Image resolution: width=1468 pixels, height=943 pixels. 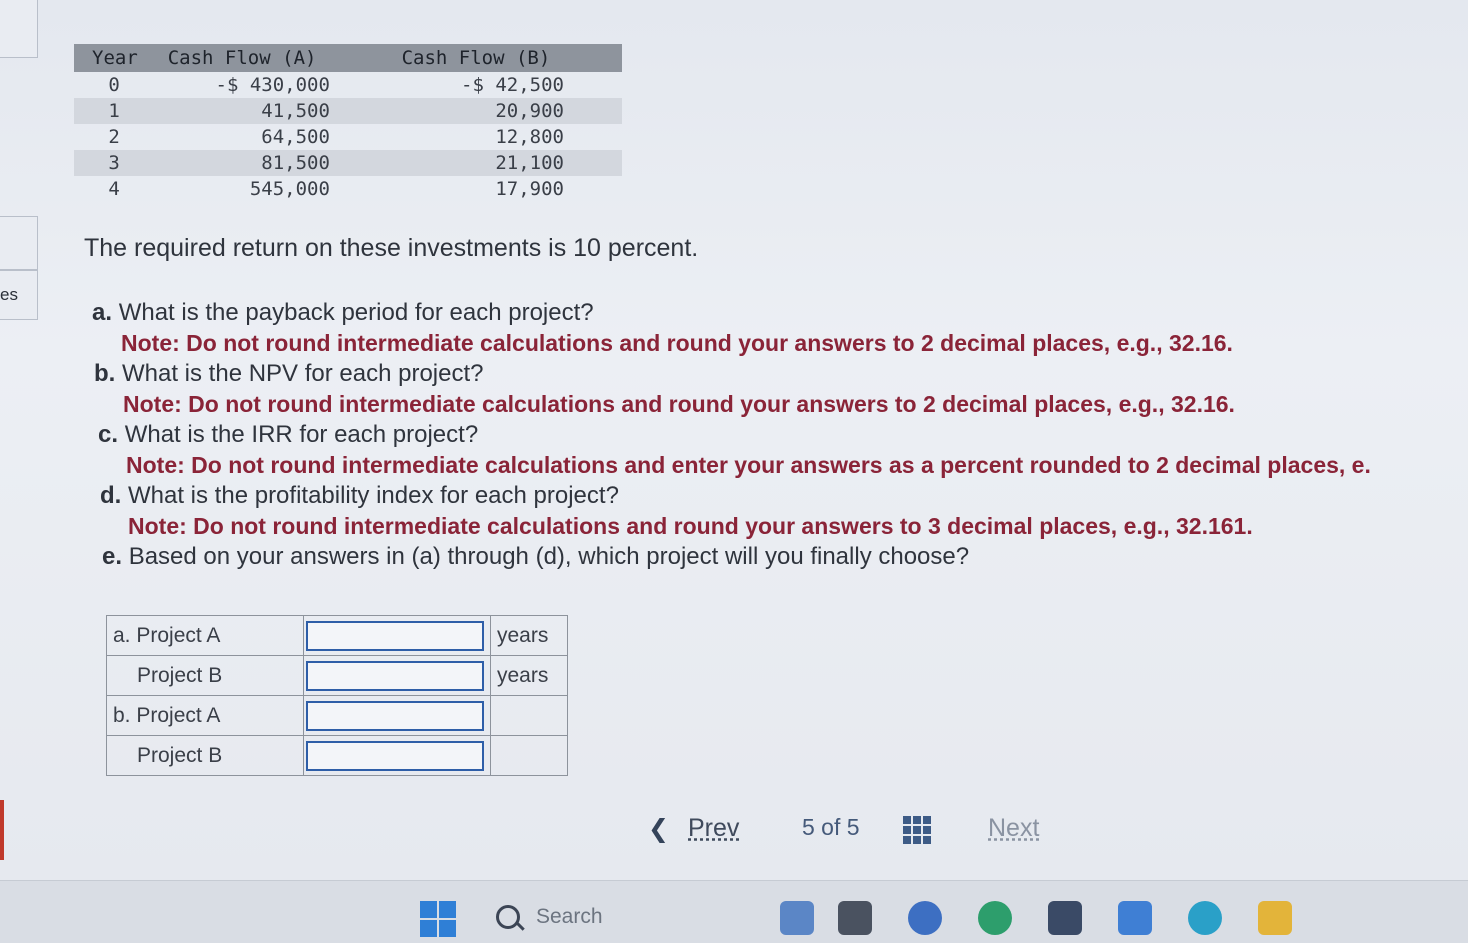 What do you see at coordinates (272, 85) in the screenshot?
I see `cell-cash-flow-a: -$ 430,000` at bounding box center [272, 85].